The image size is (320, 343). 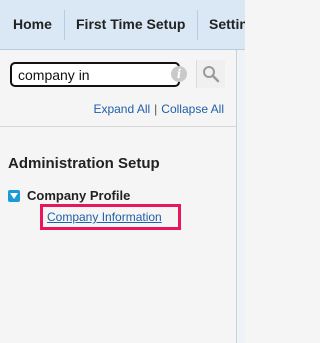 I want to click on expand-all-link: Expand All, so click(x=121, y=109).